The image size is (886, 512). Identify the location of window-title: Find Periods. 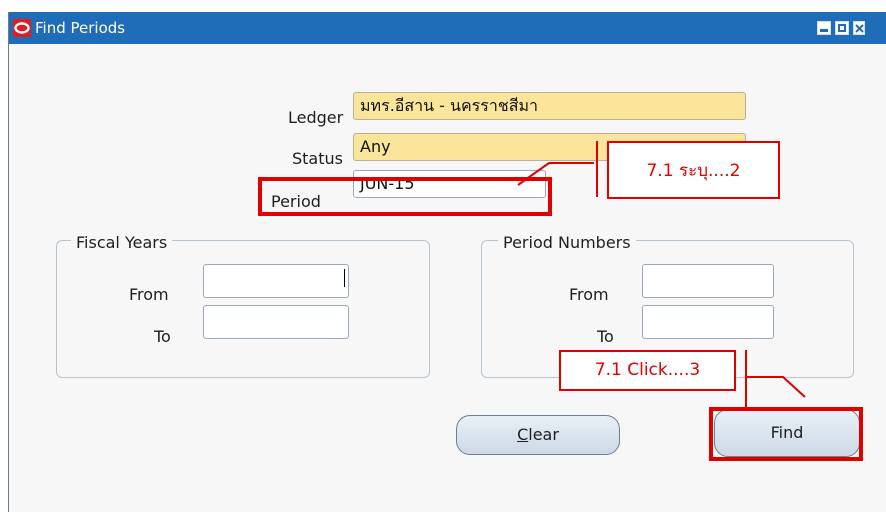
(80, 28).